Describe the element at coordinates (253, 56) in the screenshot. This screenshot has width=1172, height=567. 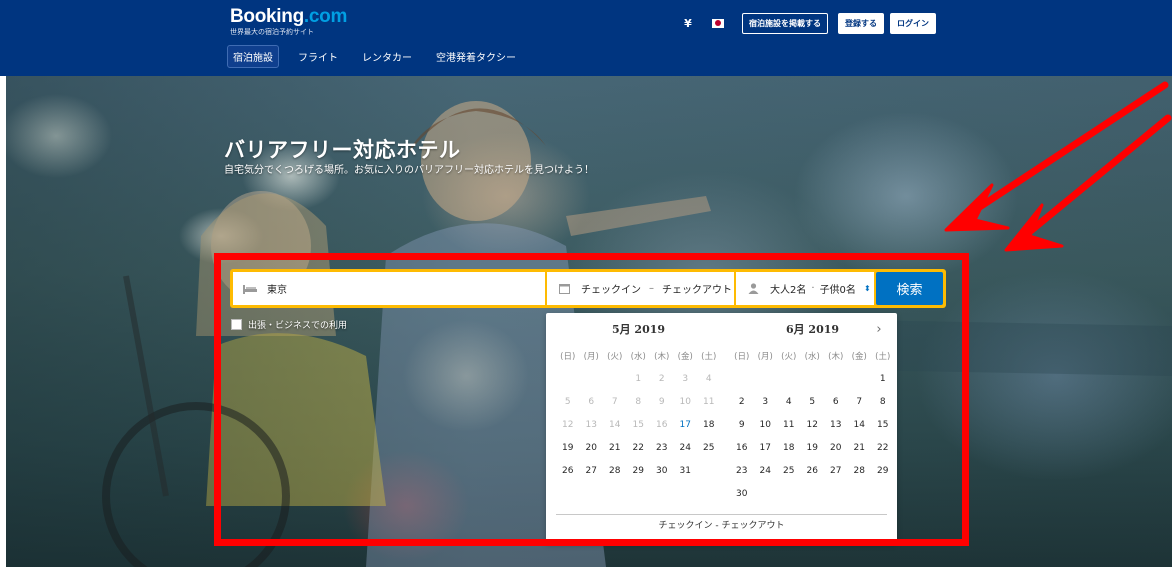
I see `tab-stays: 宿泊施設` at that location.